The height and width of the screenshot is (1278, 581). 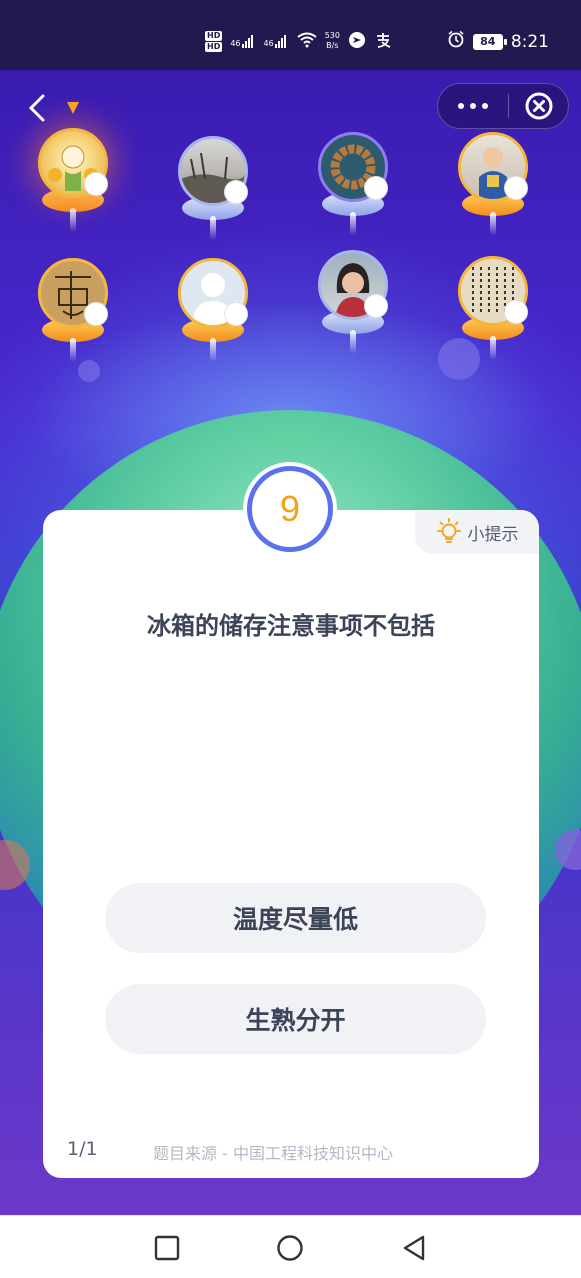 I want to click on battery-indicator: 84, so click(x=489, y=41).